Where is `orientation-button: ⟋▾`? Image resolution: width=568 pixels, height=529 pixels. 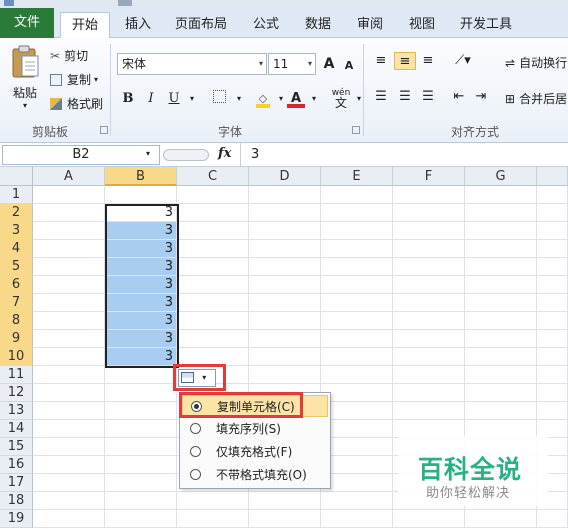 orientation-button: ⟋▾ is located at coordinates (463, 61).